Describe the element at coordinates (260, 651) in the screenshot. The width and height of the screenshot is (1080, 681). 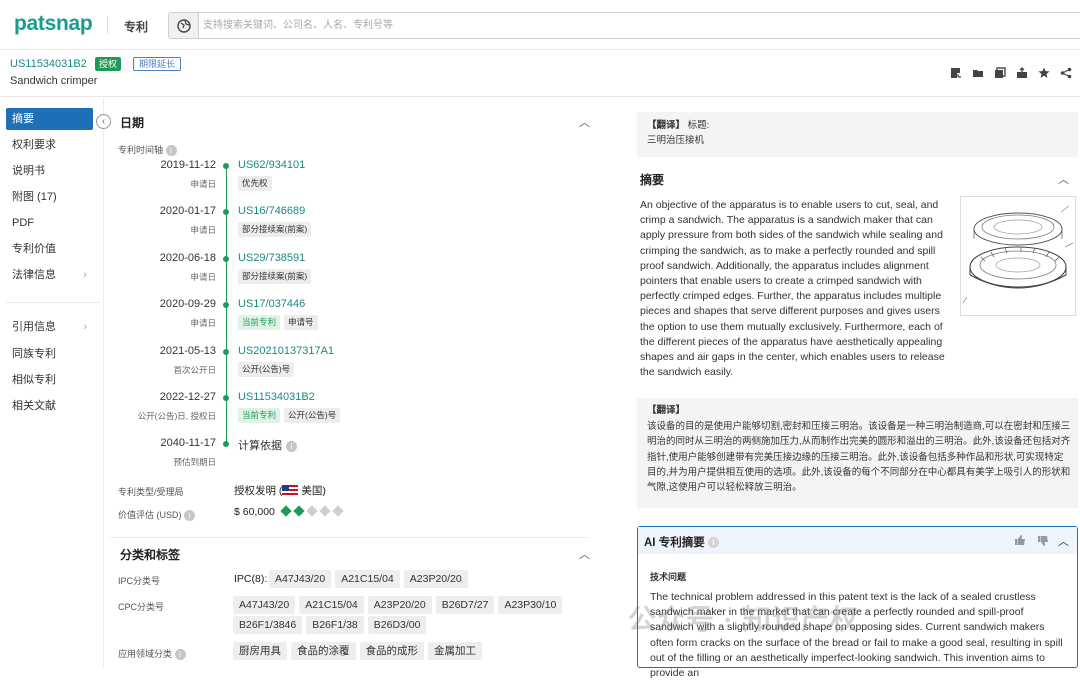
I see `classification-chip: 厨房用具` at that location.